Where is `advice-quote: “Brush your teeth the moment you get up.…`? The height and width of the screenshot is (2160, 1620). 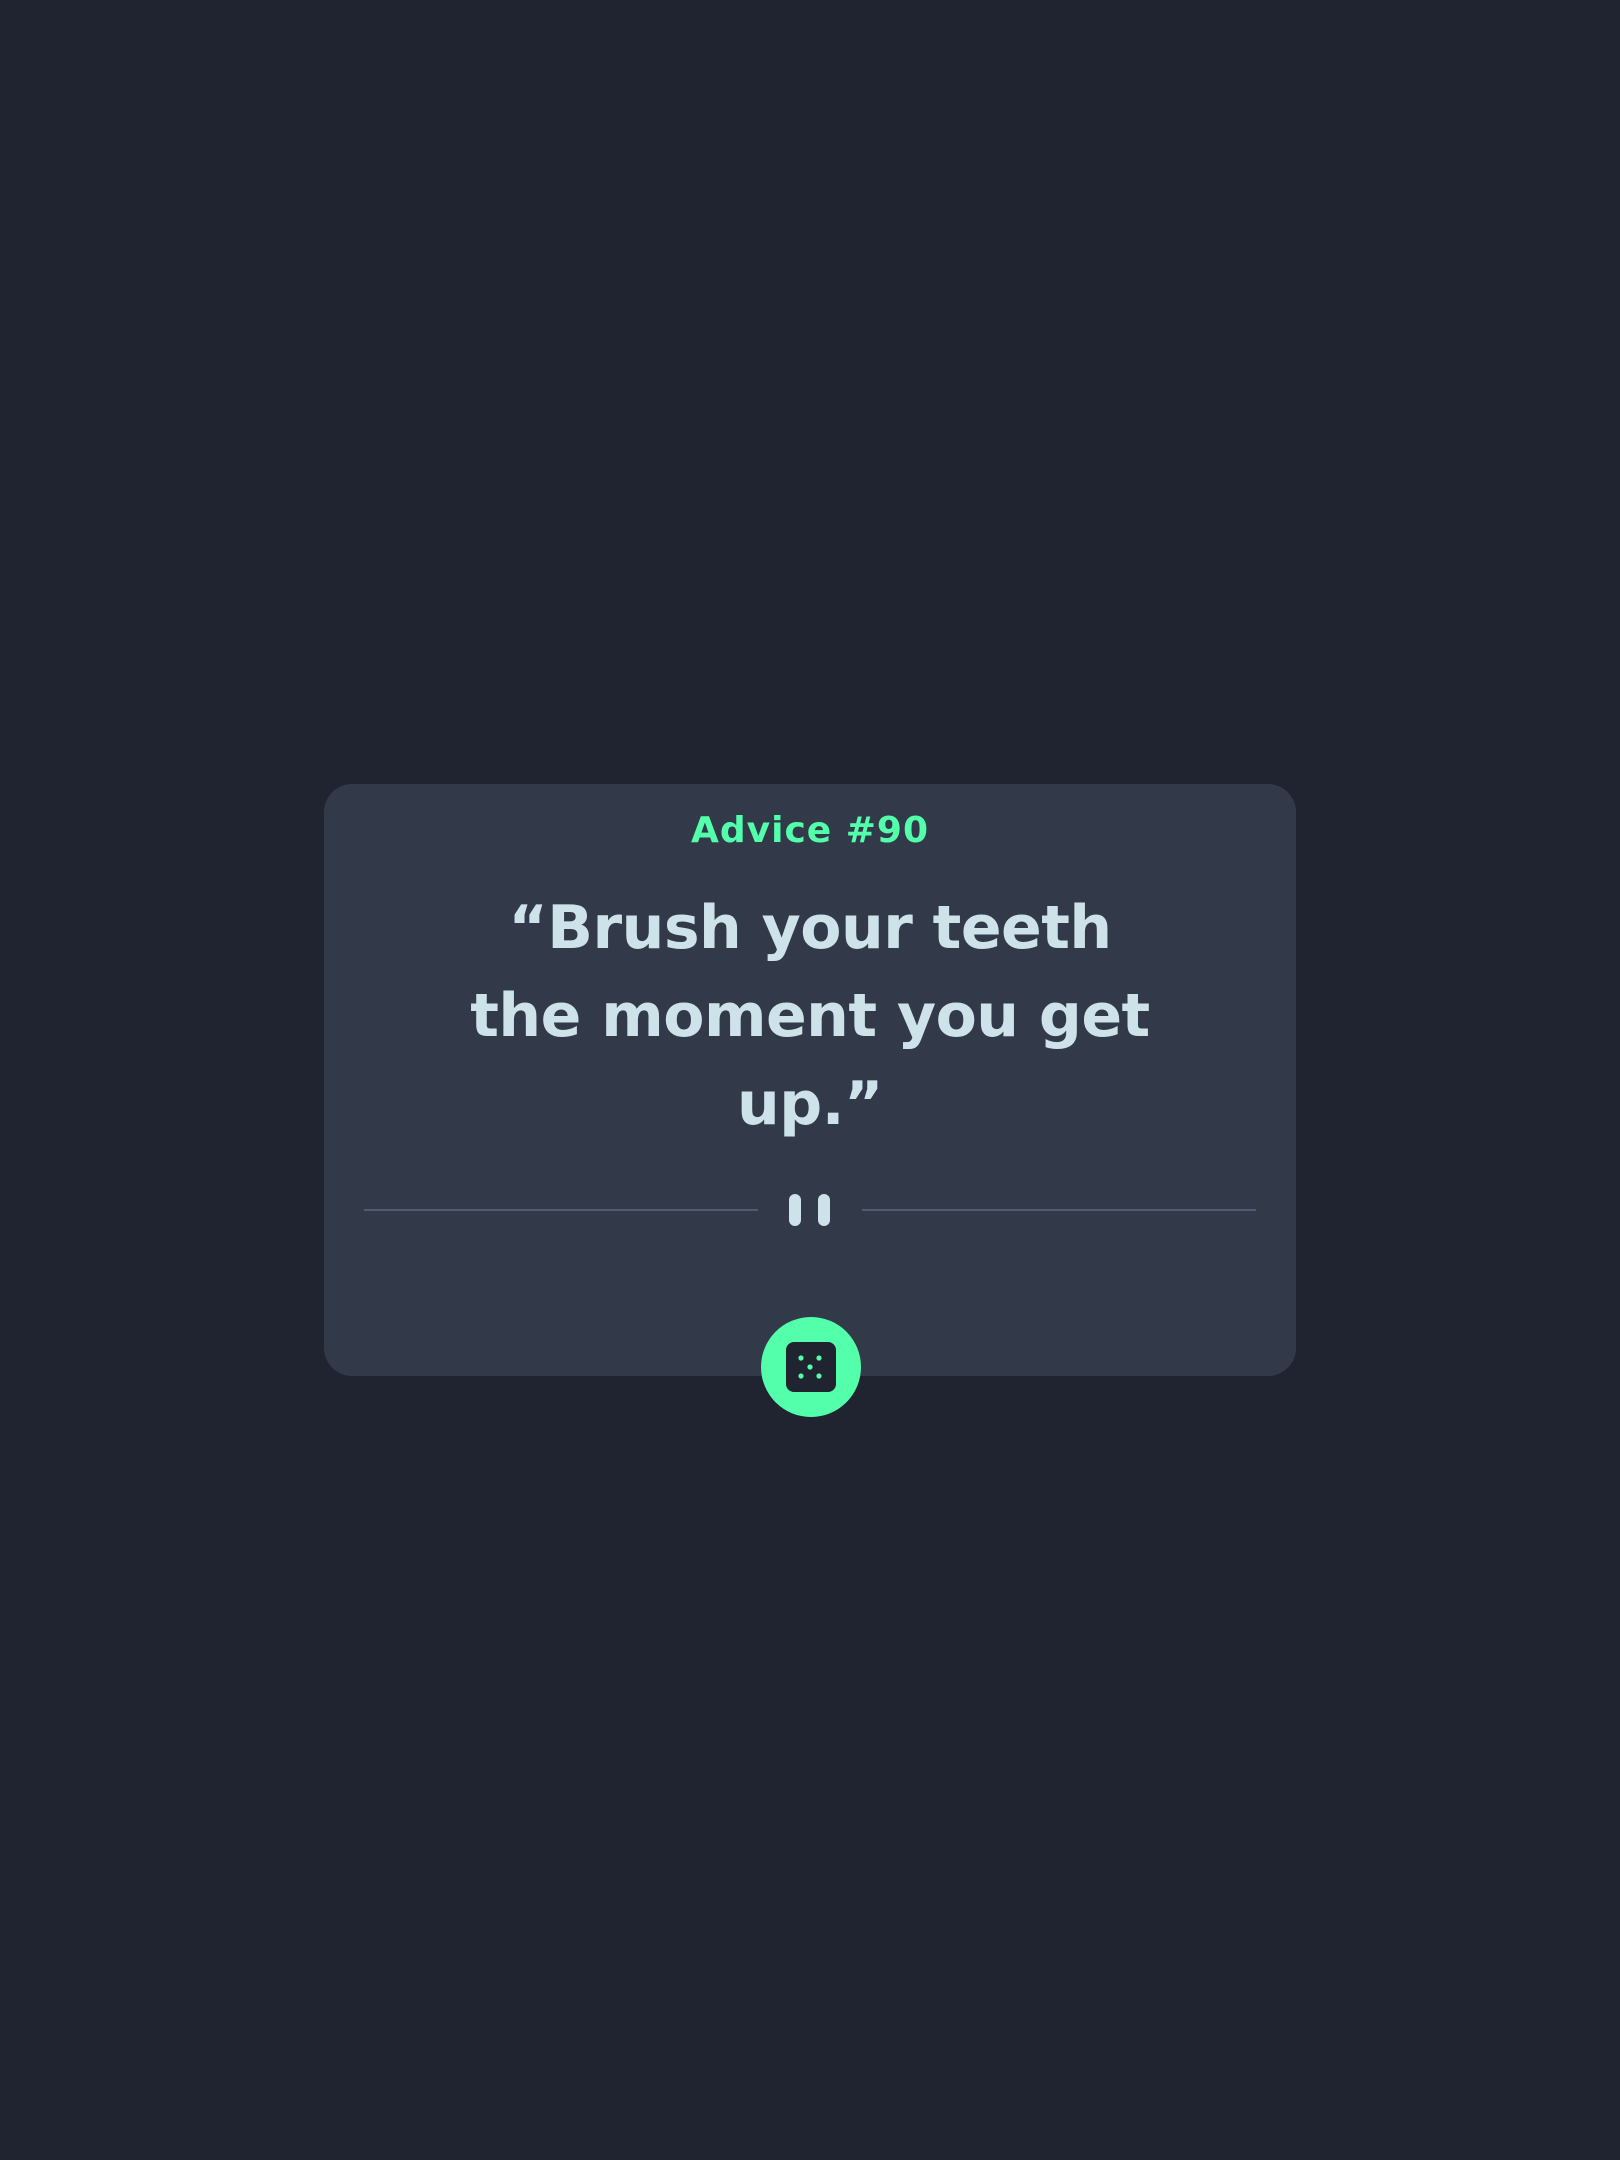 advice-quote: “Brush your teeth the moment you get up.… is located at coordinates (810, 1016).